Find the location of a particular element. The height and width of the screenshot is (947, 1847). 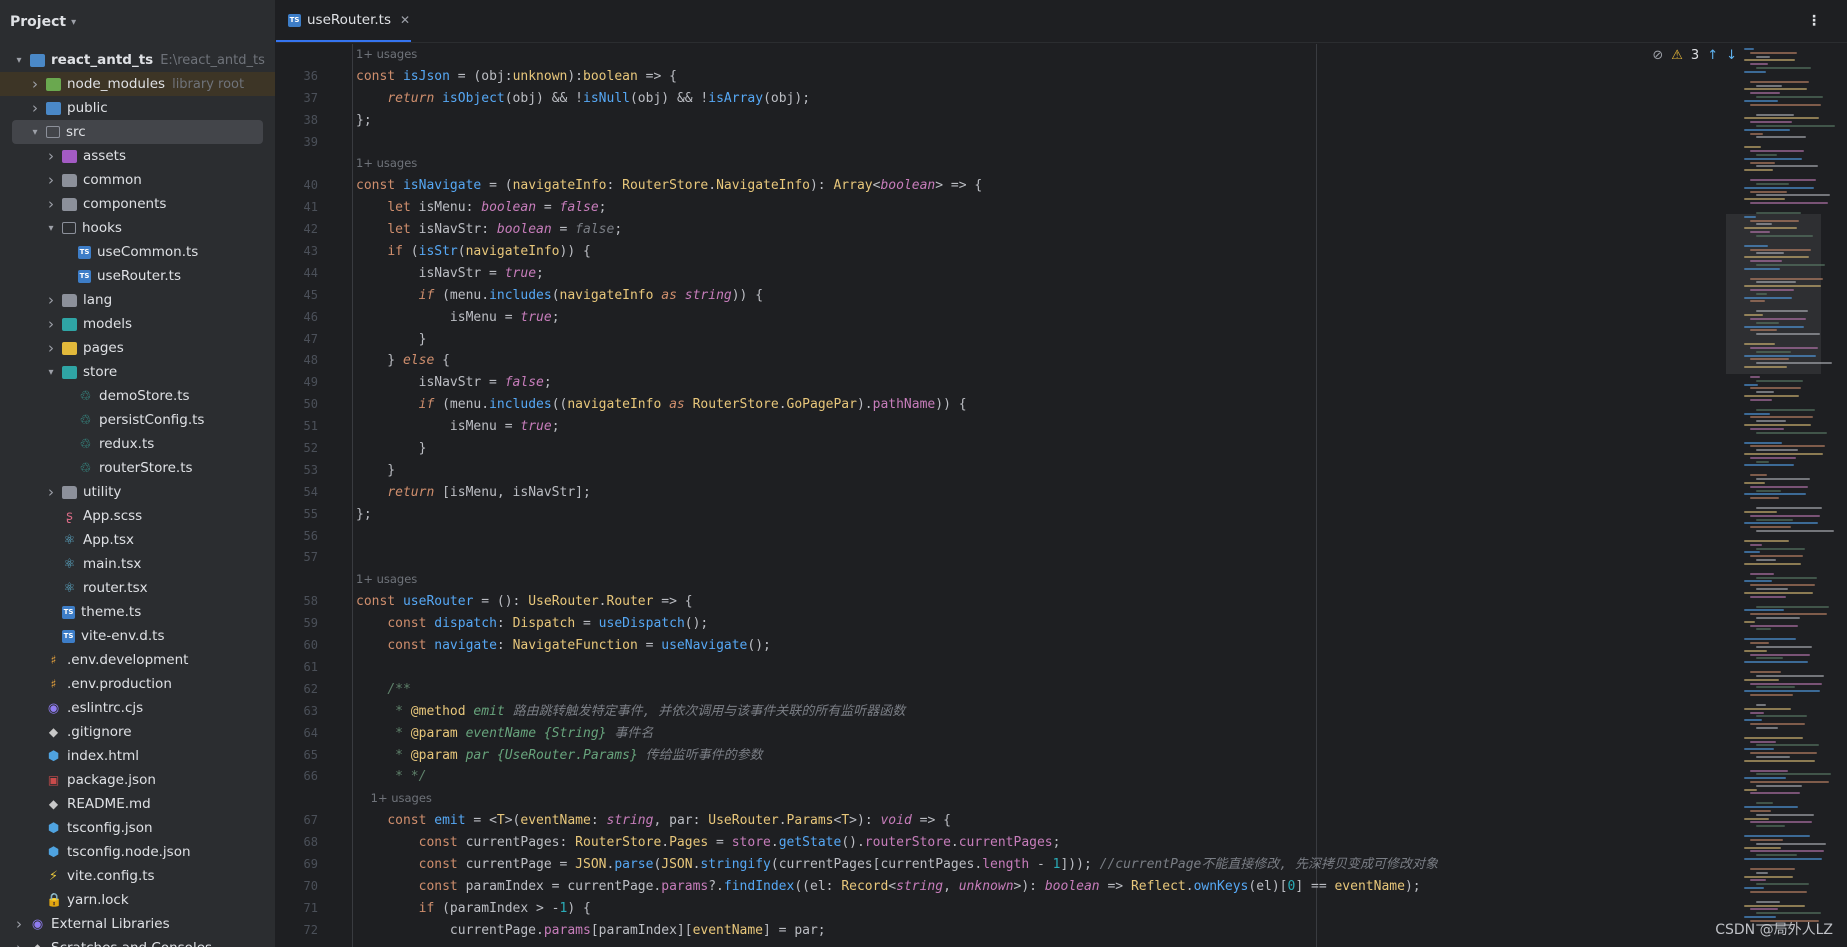

line-number: 64 is located at coordinates (310, 732).